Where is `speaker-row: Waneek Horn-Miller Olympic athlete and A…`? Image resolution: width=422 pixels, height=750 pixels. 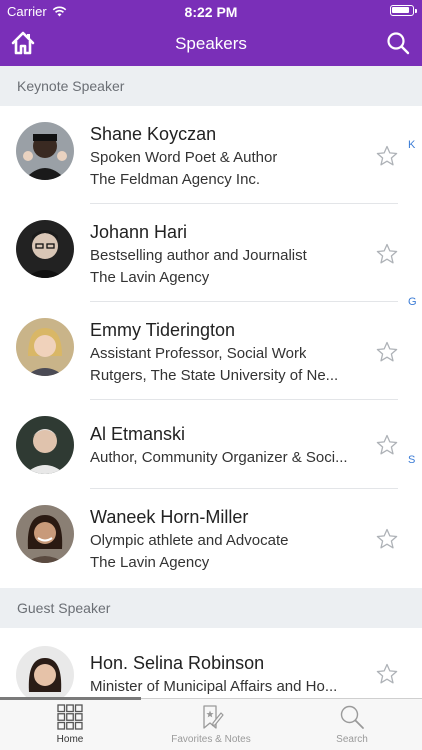
speaker-row: Waneek Horn-Miller Olympic athlete and A… is located at coordinates (211, 538).